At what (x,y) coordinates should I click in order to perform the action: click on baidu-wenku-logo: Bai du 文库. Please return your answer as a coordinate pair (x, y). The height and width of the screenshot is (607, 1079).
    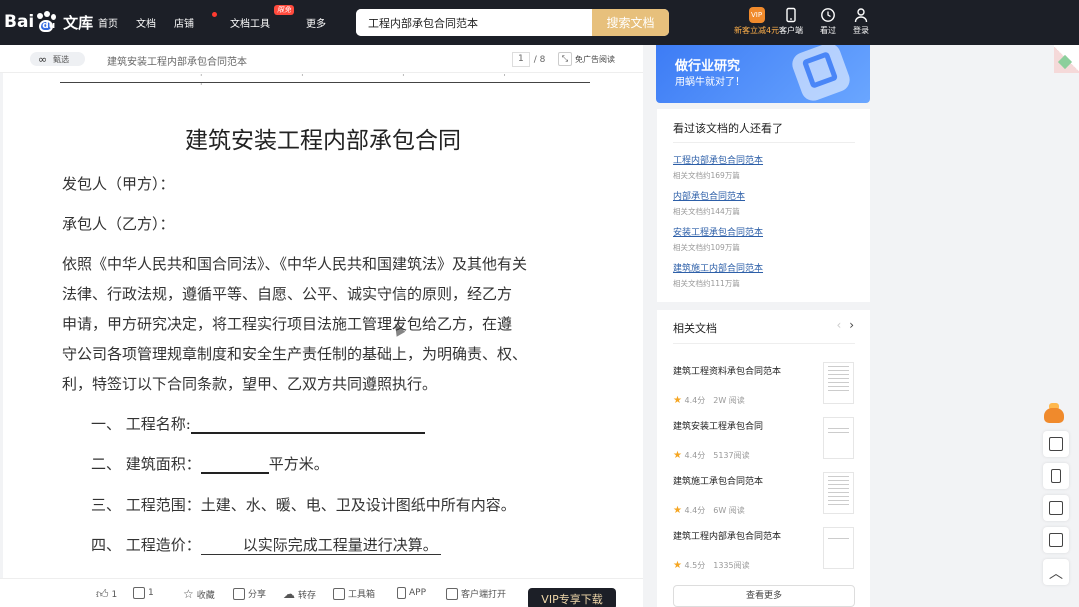
    Looking at the image, I should click on (48, 22).